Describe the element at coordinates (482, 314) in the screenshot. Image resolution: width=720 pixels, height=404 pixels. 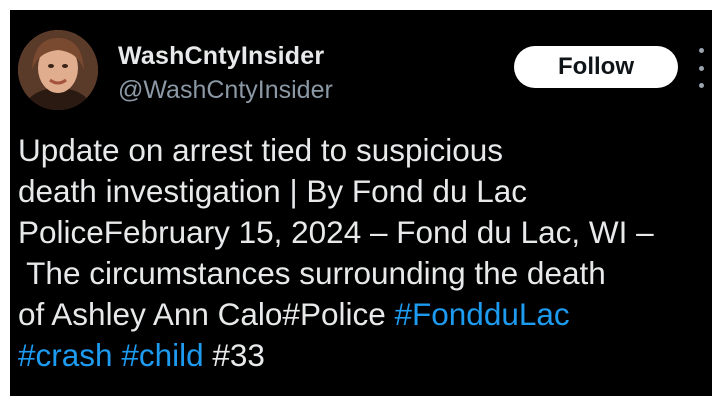
I see `hashtag-fonddulac: #FondduLac` at that location.